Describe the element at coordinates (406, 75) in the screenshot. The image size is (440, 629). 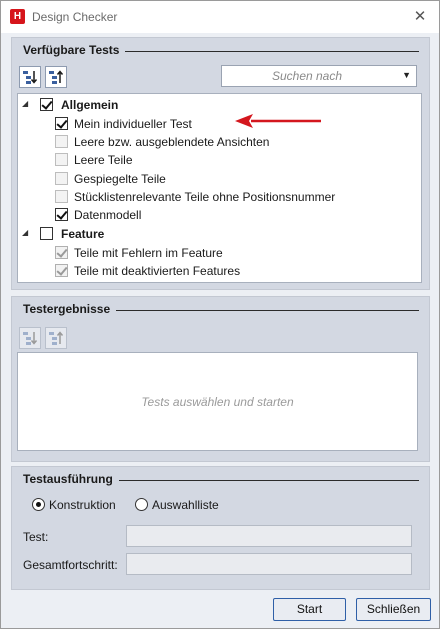
I see `chevron-down-icon: ▼` at that location.